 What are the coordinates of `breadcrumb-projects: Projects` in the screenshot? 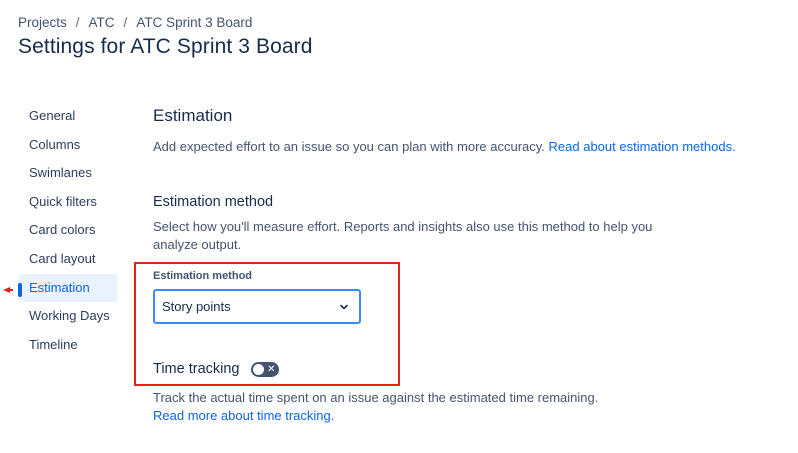 It's located at (42, 22).